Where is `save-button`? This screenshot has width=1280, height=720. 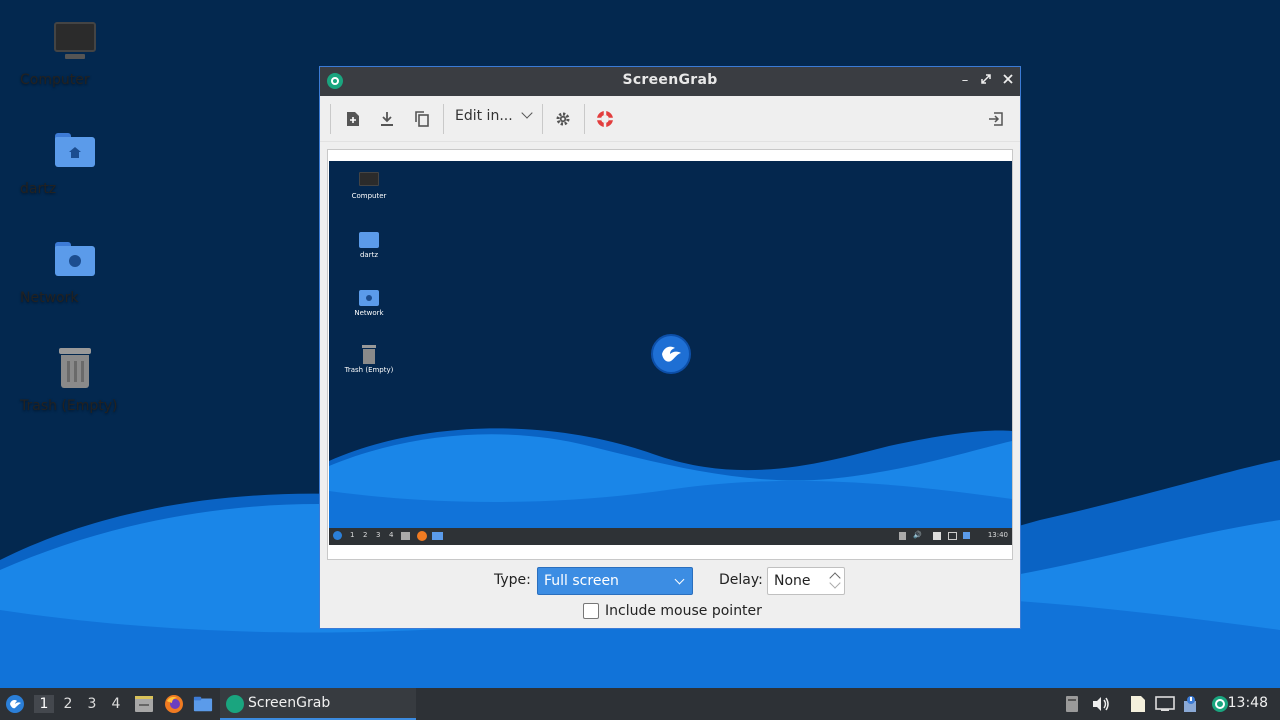
save-button is located at coordinates (387, 119).